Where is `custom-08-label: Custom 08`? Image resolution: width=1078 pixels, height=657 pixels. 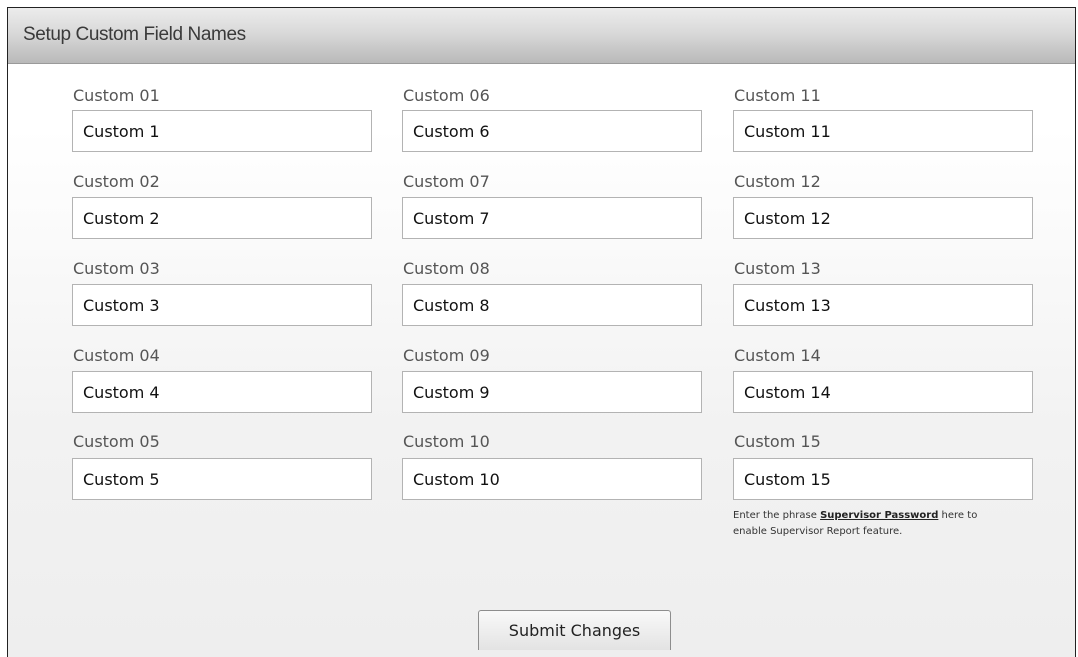
custom-08-label: Custom 08 is located at coordinates (446, 268).